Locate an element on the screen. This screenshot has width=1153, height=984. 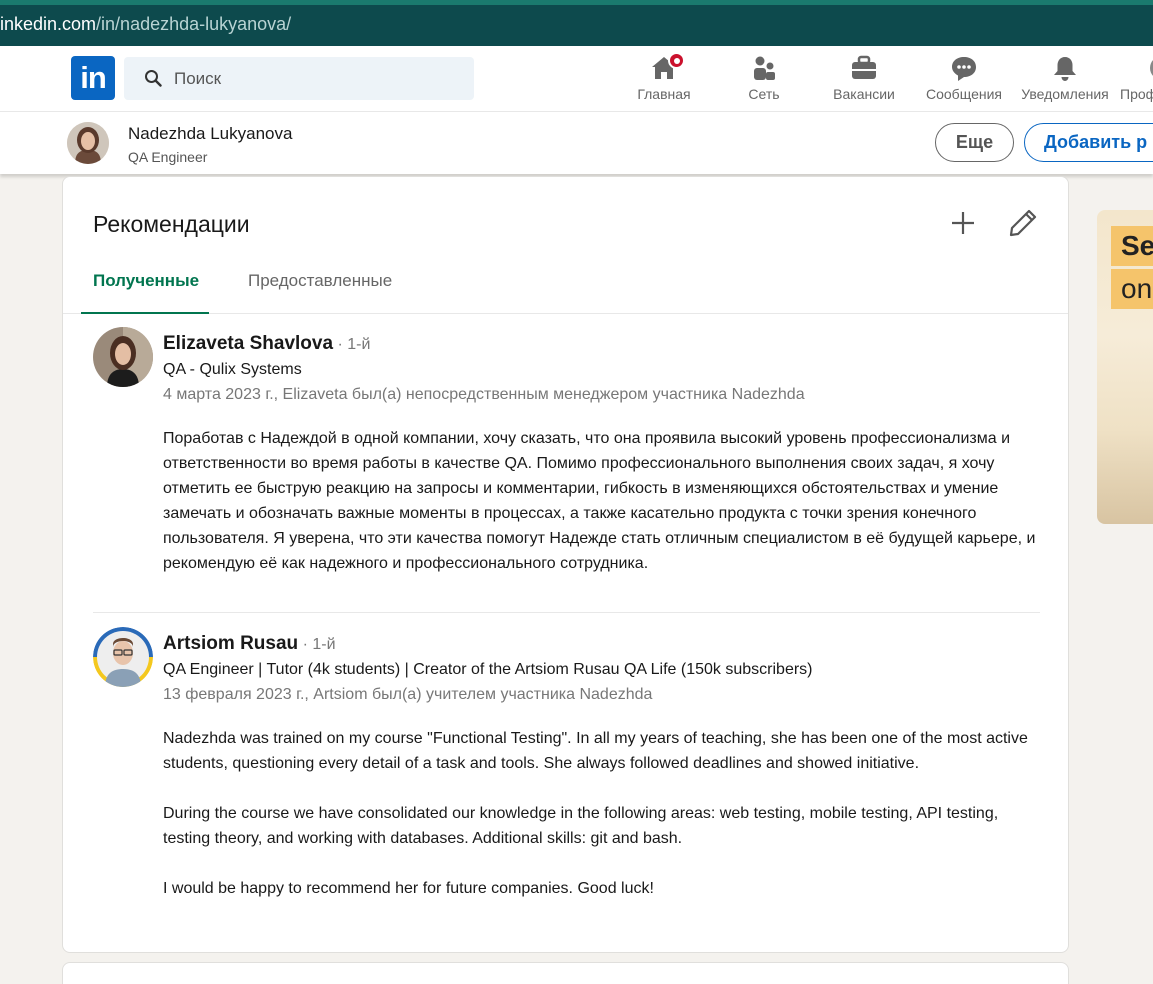
browser-address-bar: inkedin.com/in/nadezhda-lukyanova/ is located at coordinates (576, 23).